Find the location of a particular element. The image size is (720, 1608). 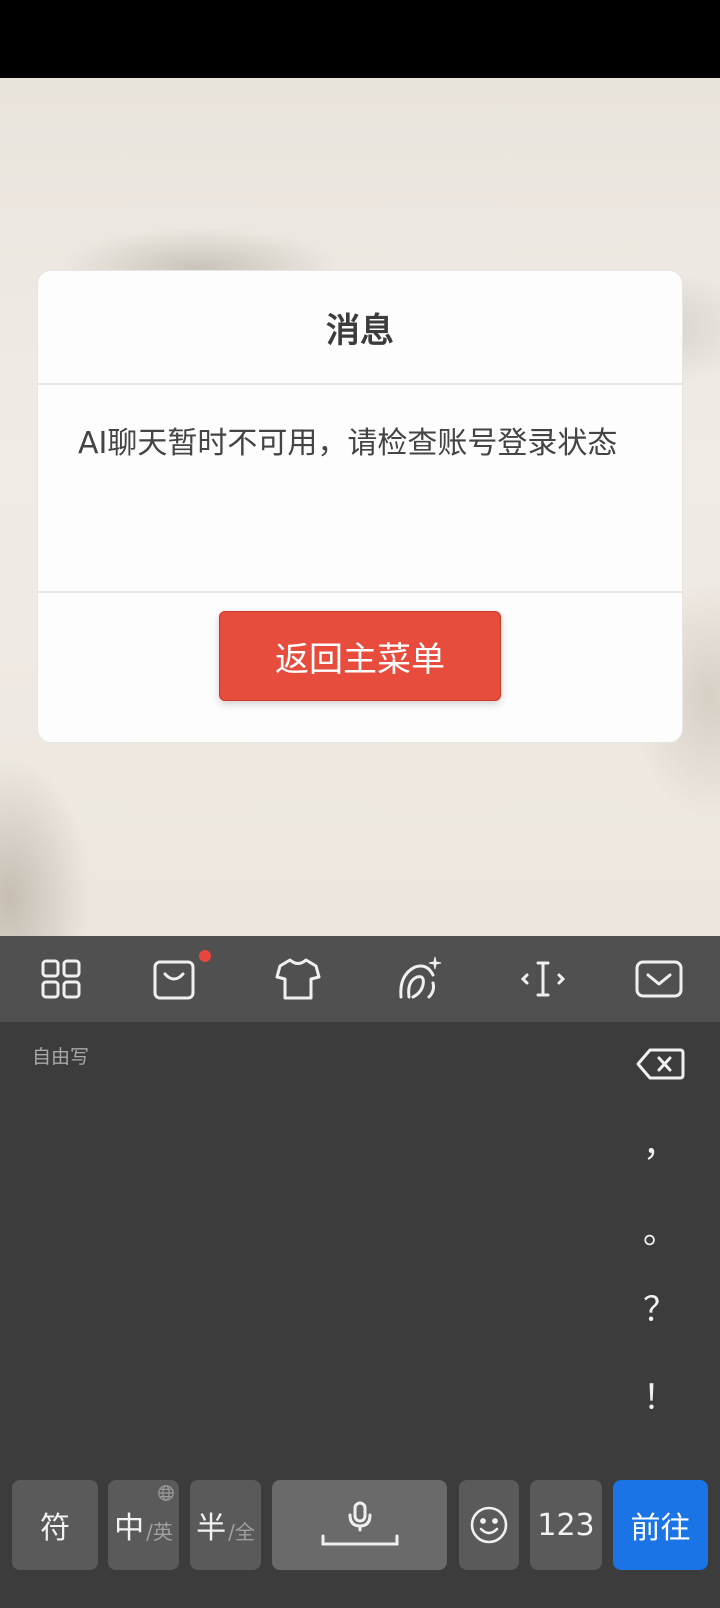

go-key: 前往 is located at coordinates (660, 1525).